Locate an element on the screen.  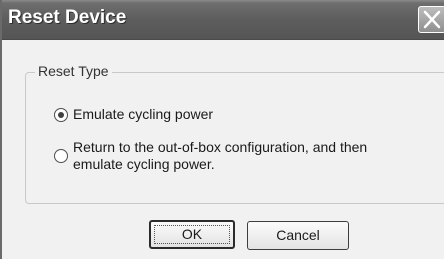
ok-button: OK is located at coordinates (192, 234).